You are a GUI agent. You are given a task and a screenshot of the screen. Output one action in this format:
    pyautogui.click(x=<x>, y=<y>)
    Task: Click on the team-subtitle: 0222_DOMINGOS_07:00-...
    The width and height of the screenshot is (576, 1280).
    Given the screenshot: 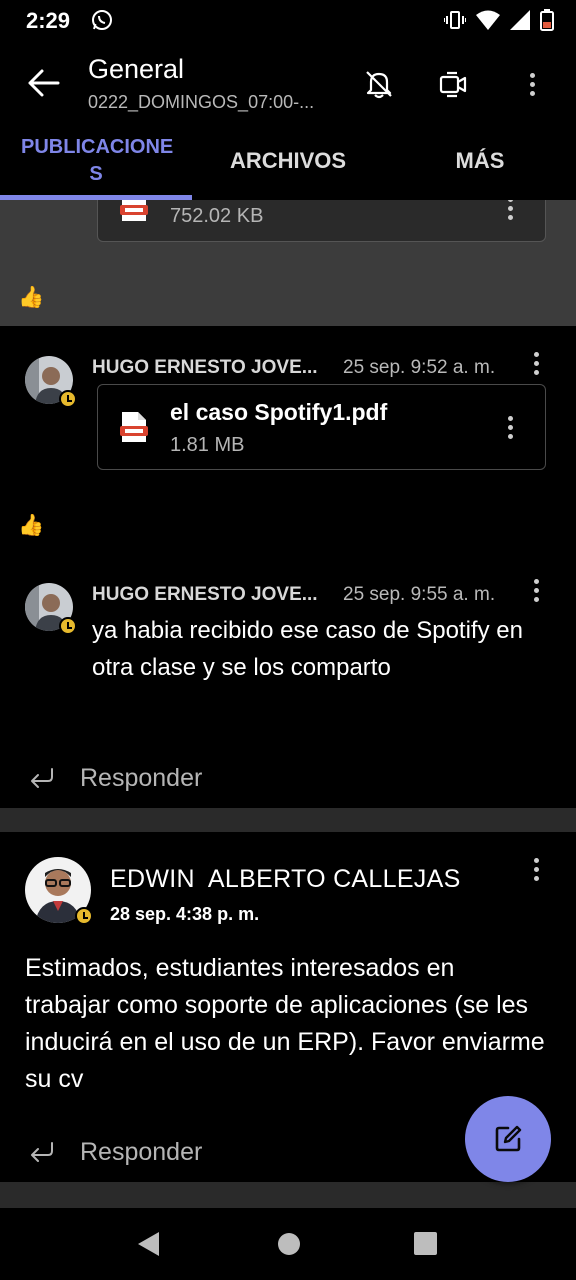 What is the action you would take?
    pyautogui.click(x=201, y=102)
    